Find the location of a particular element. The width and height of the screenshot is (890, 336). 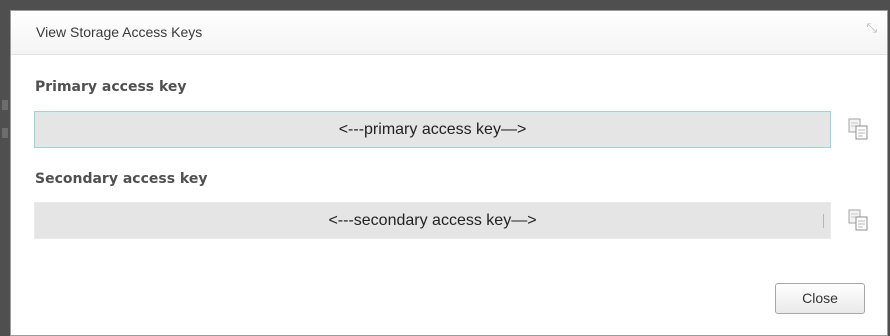

dialog-titlebar: View Storage Access Keys ⤡ is located at coordinates (449, 33).